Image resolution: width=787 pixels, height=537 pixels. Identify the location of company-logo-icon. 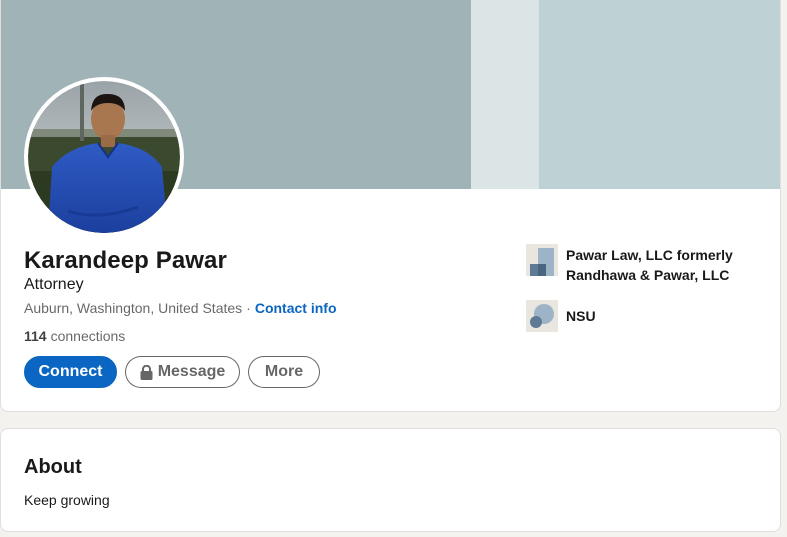
(542, 260).